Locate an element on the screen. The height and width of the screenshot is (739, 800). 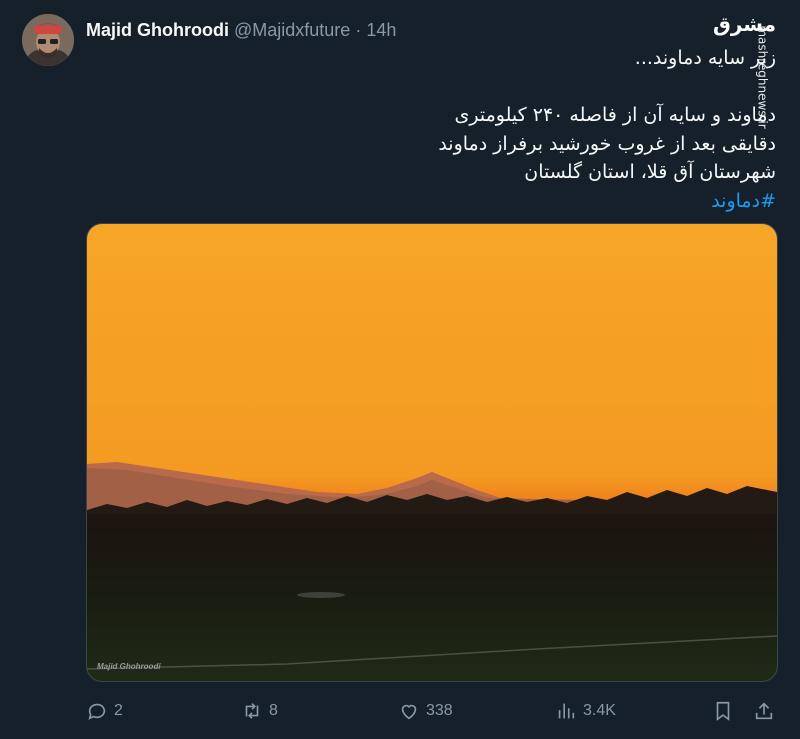
reply-icon is located at coordinates (97, 711).